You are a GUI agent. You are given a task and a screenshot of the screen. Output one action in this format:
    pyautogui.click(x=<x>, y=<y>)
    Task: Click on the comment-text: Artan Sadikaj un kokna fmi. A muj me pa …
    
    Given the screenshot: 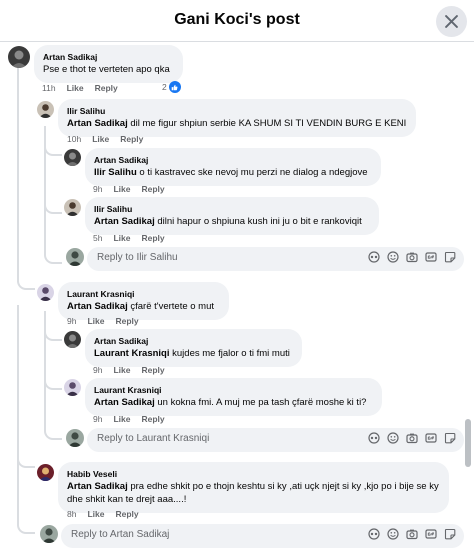 What is the action you would take?
    pyautogui.click(x=233, y=402)
    